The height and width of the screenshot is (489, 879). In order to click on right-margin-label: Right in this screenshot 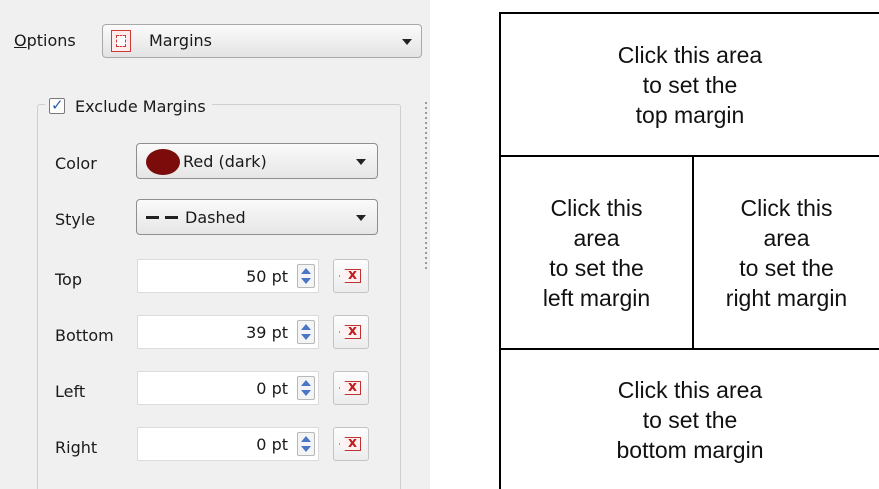, I will do `click(76, 447)`.